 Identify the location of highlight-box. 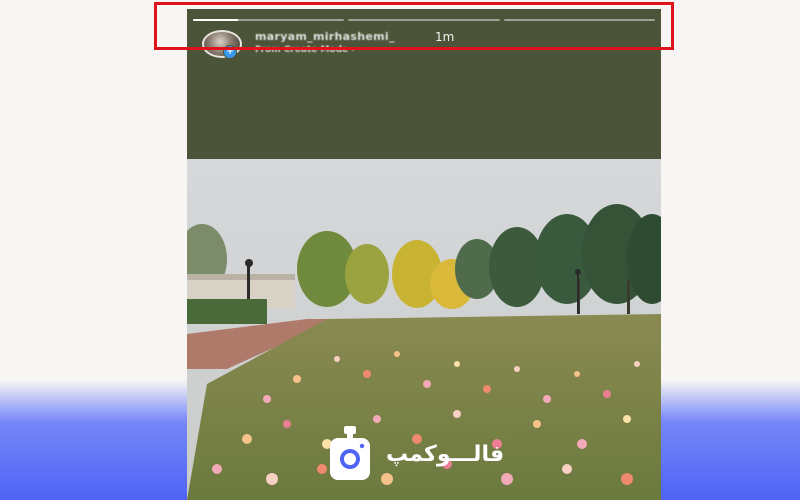
(414, 26).